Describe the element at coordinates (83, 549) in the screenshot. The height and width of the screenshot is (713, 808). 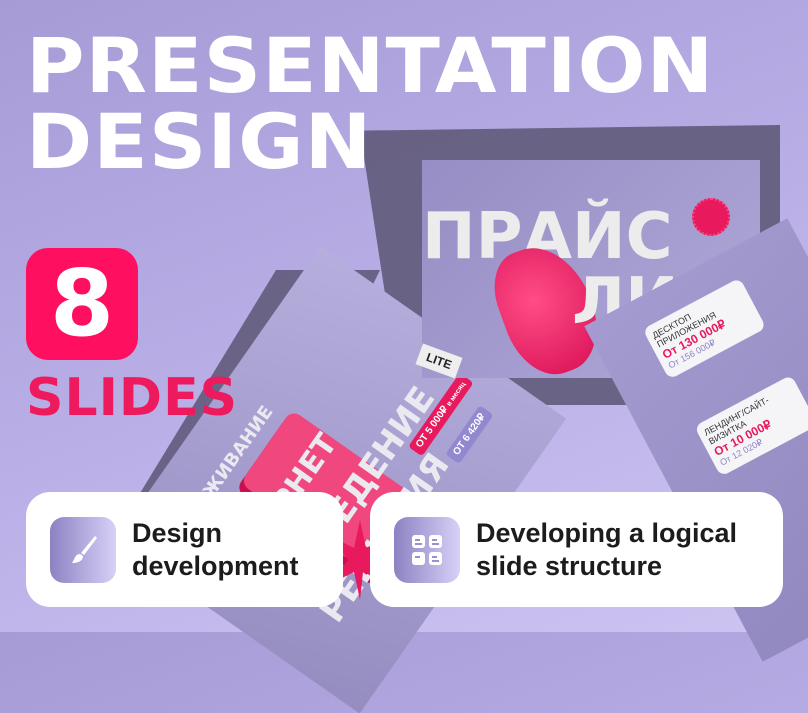
I see `paintbrush-icon` at that location.